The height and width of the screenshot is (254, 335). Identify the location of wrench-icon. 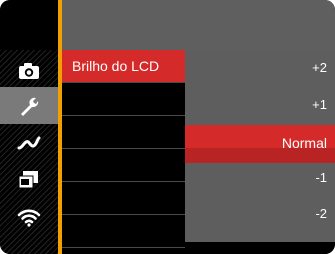
(29, 105).